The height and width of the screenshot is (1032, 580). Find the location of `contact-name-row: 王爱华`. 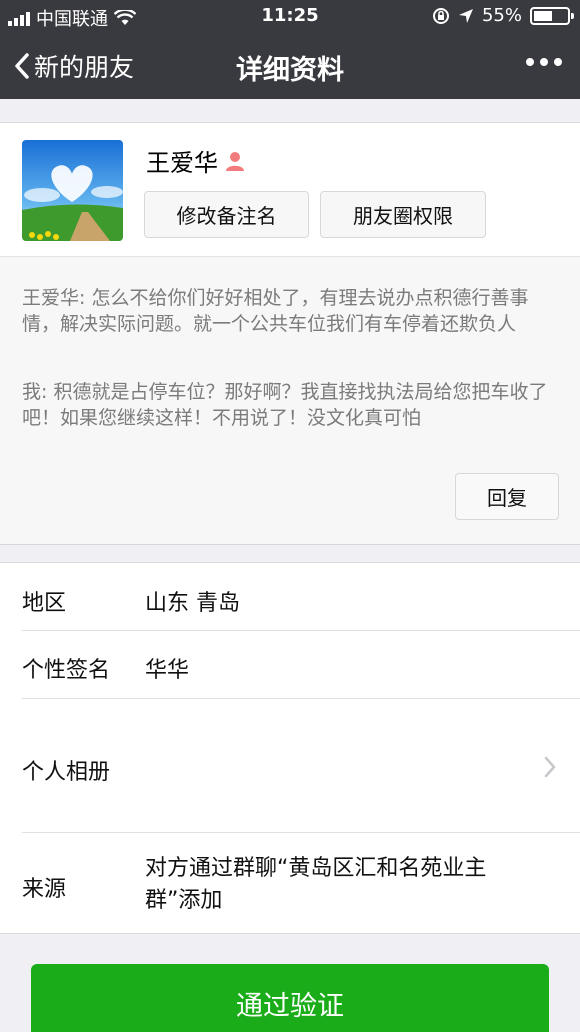

contact-name-row: 王爱华 is located at coordinates (196, 160).